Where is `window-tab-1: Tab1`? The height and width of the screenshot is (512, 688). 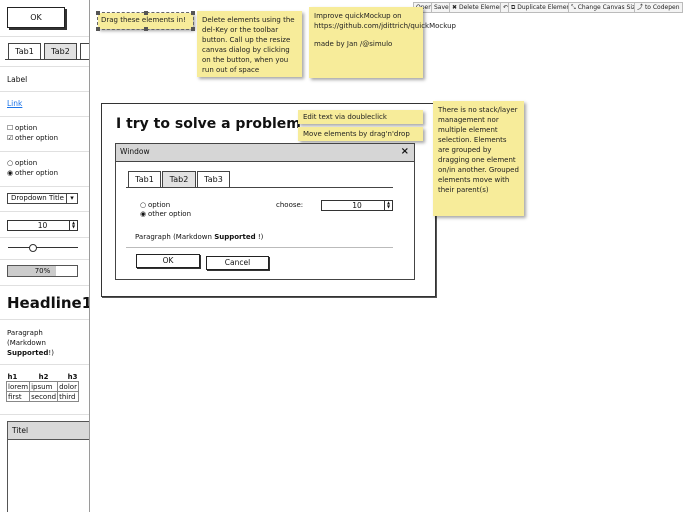 window-tab-1: Tab1 is located at coordinates (144, 179).